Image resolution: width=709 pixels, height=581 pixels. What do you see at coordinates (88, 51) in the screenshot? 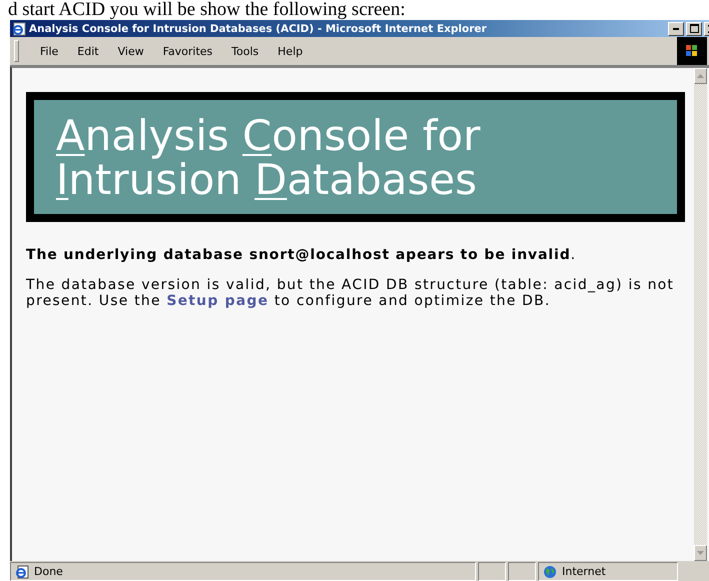
I see `menu-item: Edit` at bounding box center [88, 51].